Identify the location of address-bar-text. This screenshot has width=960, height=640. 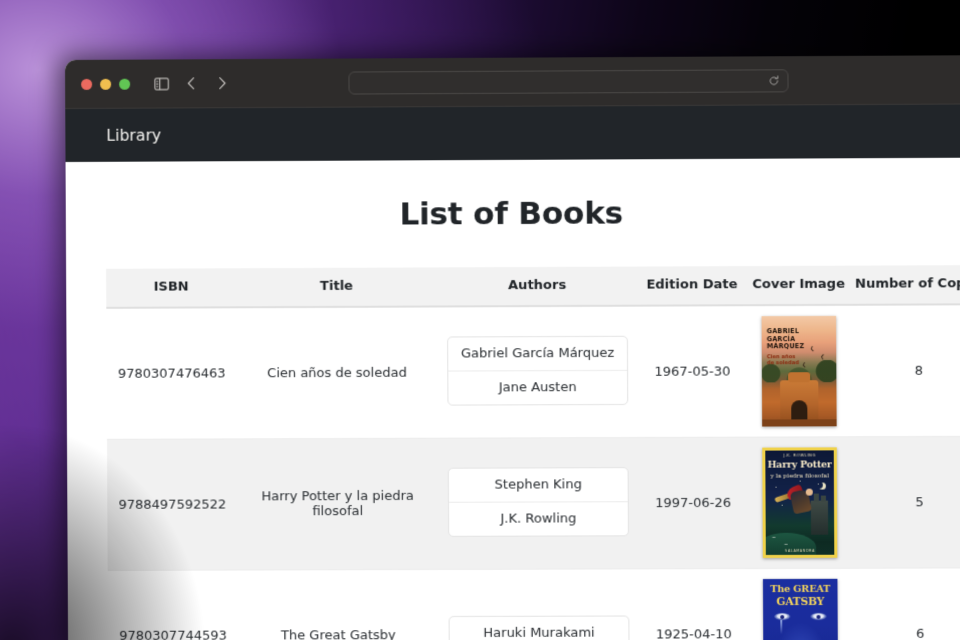
(564, 81).